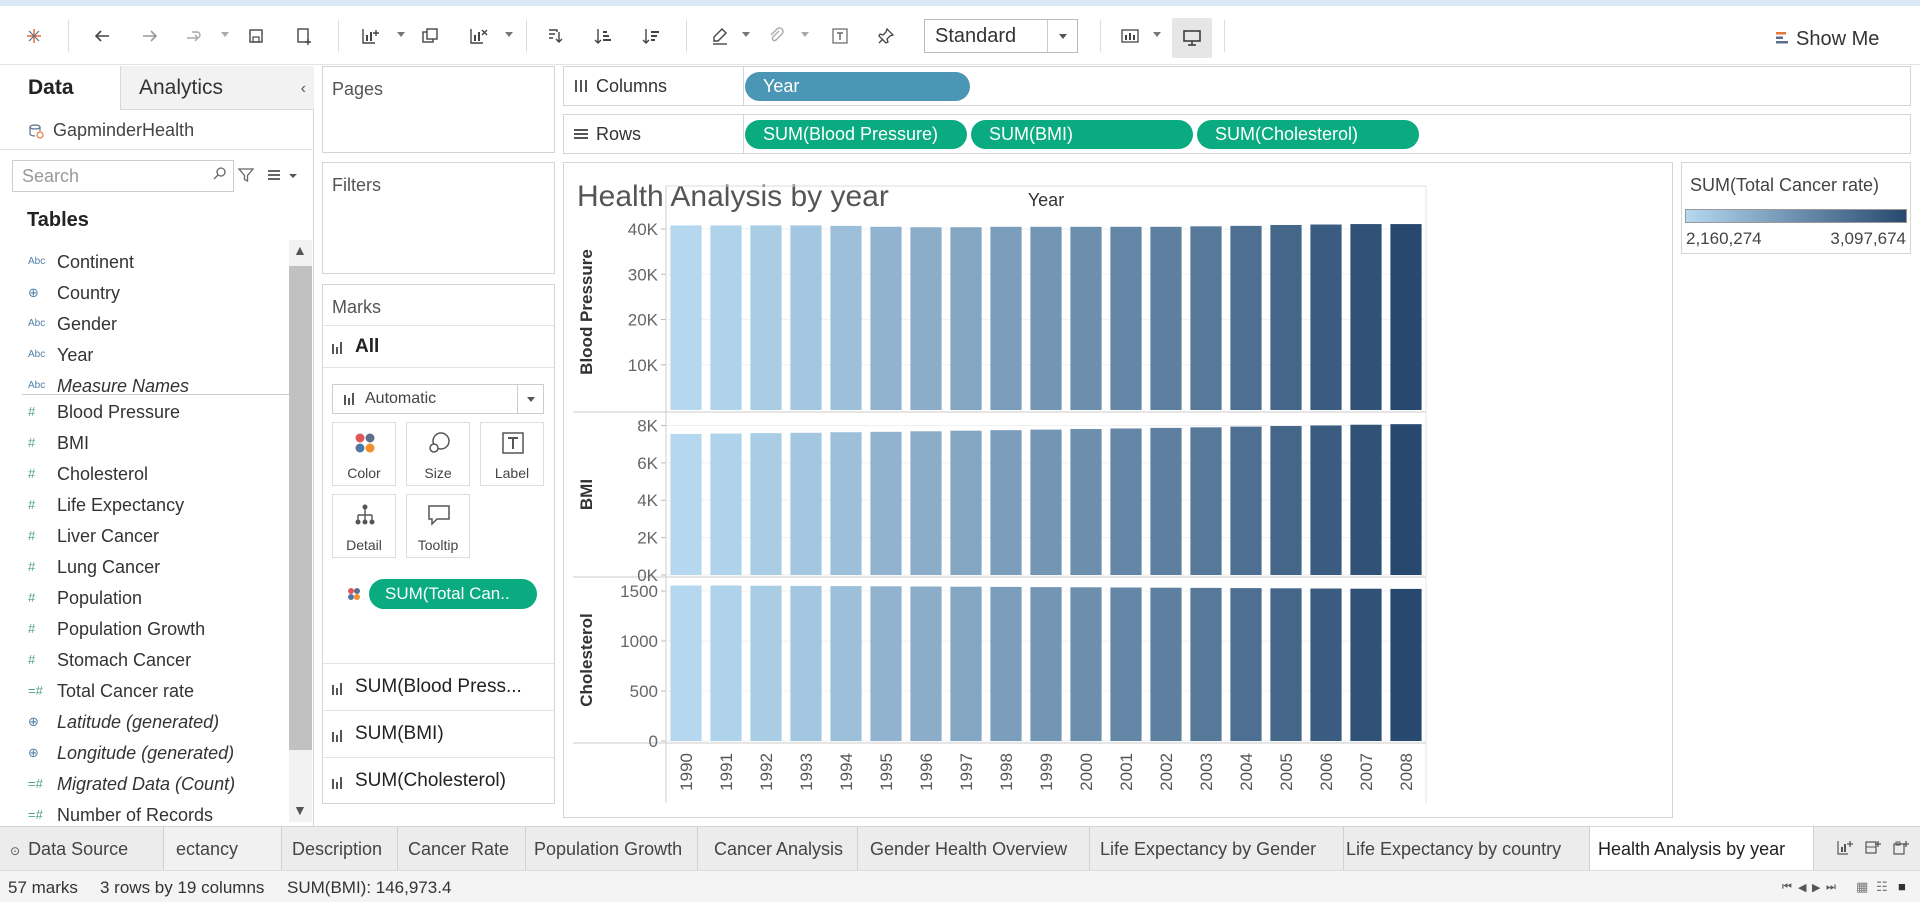 The width and height of the screenshot is (1920, 902). Describe the element at coordinates (778, 848) in the screenshot. I see `sheet-tab: Cancer Analysis` at that location.